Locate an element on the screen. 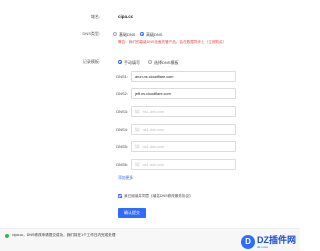 Image resolution: width=320 pixels, height=251 pixels. watermark-subtitle: dz-x.net is located at coordinates (262, 247).